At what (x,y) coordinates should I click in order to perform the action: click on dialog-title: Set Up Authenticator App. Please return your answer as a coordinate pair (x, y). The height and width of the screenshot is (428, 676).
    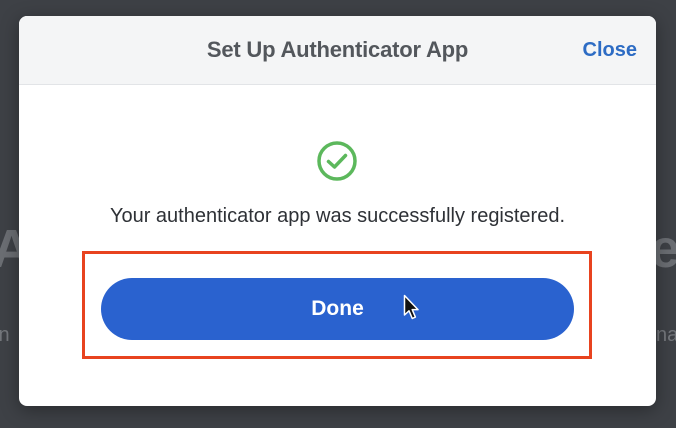
    Looking at the image, I should click on (337, 49).